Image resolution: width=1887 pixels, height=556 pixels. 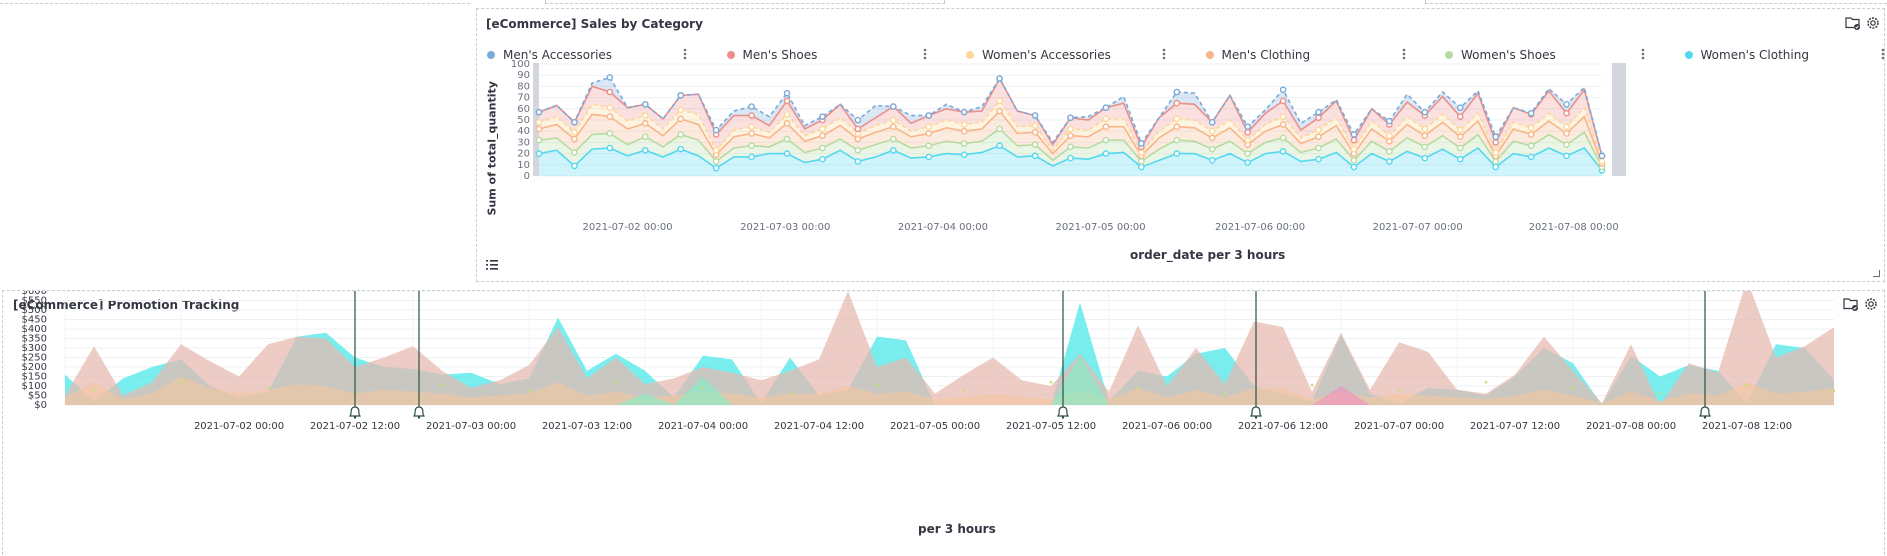 I want to click on resize-handle-icon, so click(x=1876, y=273).